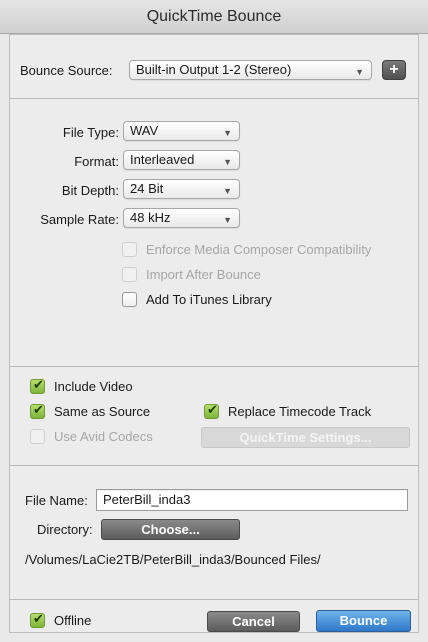  I want to click on bounce-source-value: Built-in Output 1-2 (Stereo), so click(214, 69).